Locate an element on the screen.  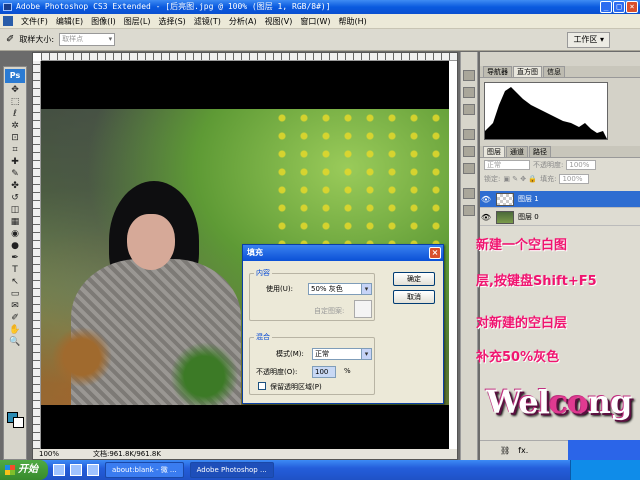
sample-size-select: 取样点 is located at coordinates (87, 39).